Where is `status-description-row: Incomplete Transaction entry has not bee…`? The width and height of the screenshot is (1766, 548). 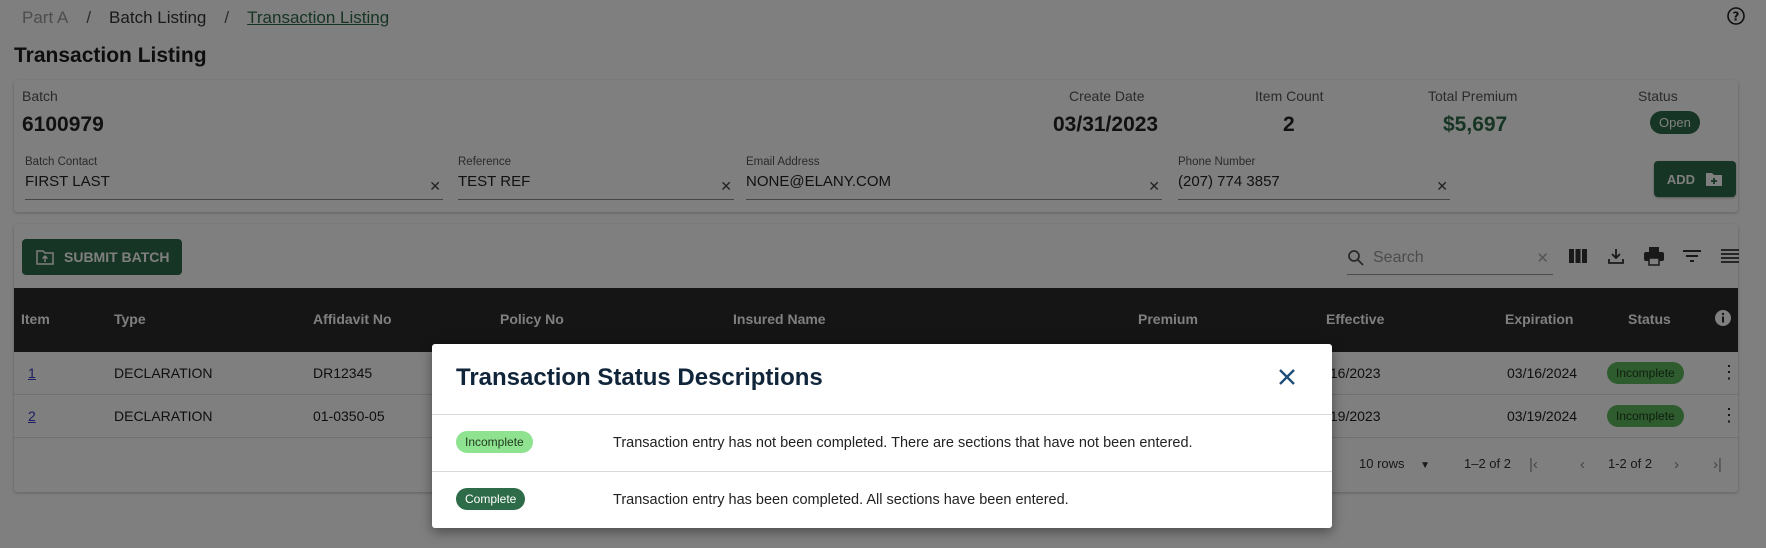 status-description-row: Incomplete Transaction entry has not bee… is located at coordinates (882, 442).